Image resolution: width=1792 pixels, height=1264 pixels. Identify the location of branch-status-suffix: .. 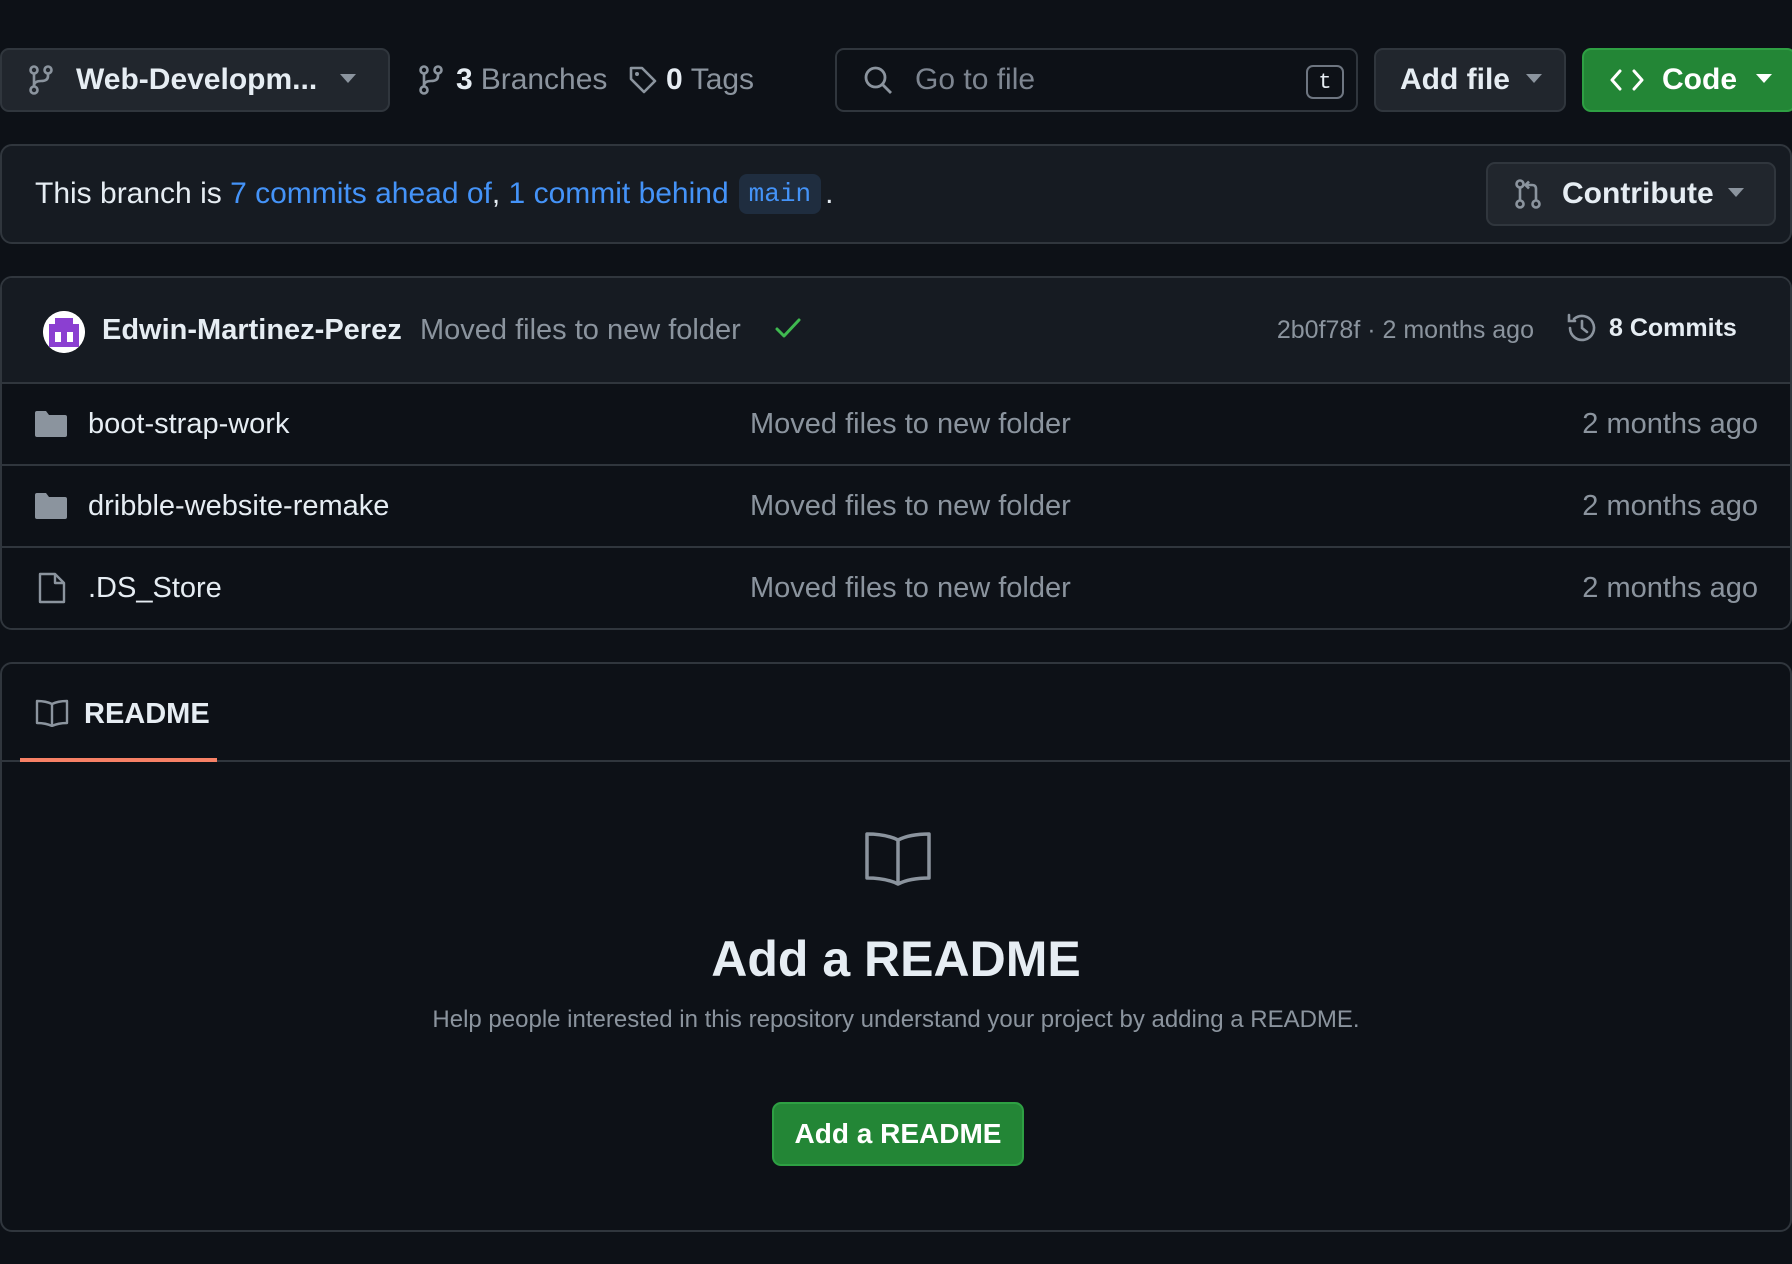
(829, 193).